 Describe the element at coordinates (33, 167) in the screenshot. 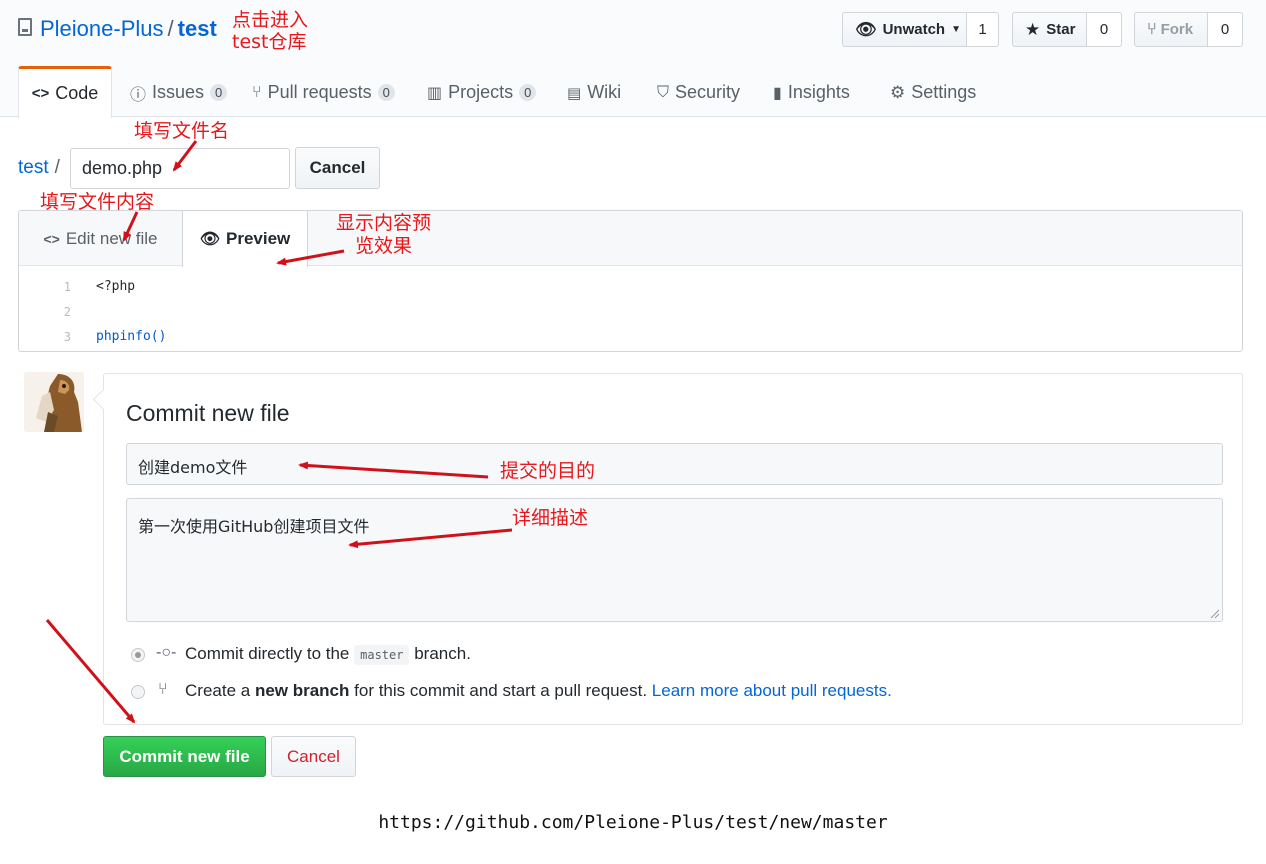

I see `breadcrumb-root-link: test` at that location.